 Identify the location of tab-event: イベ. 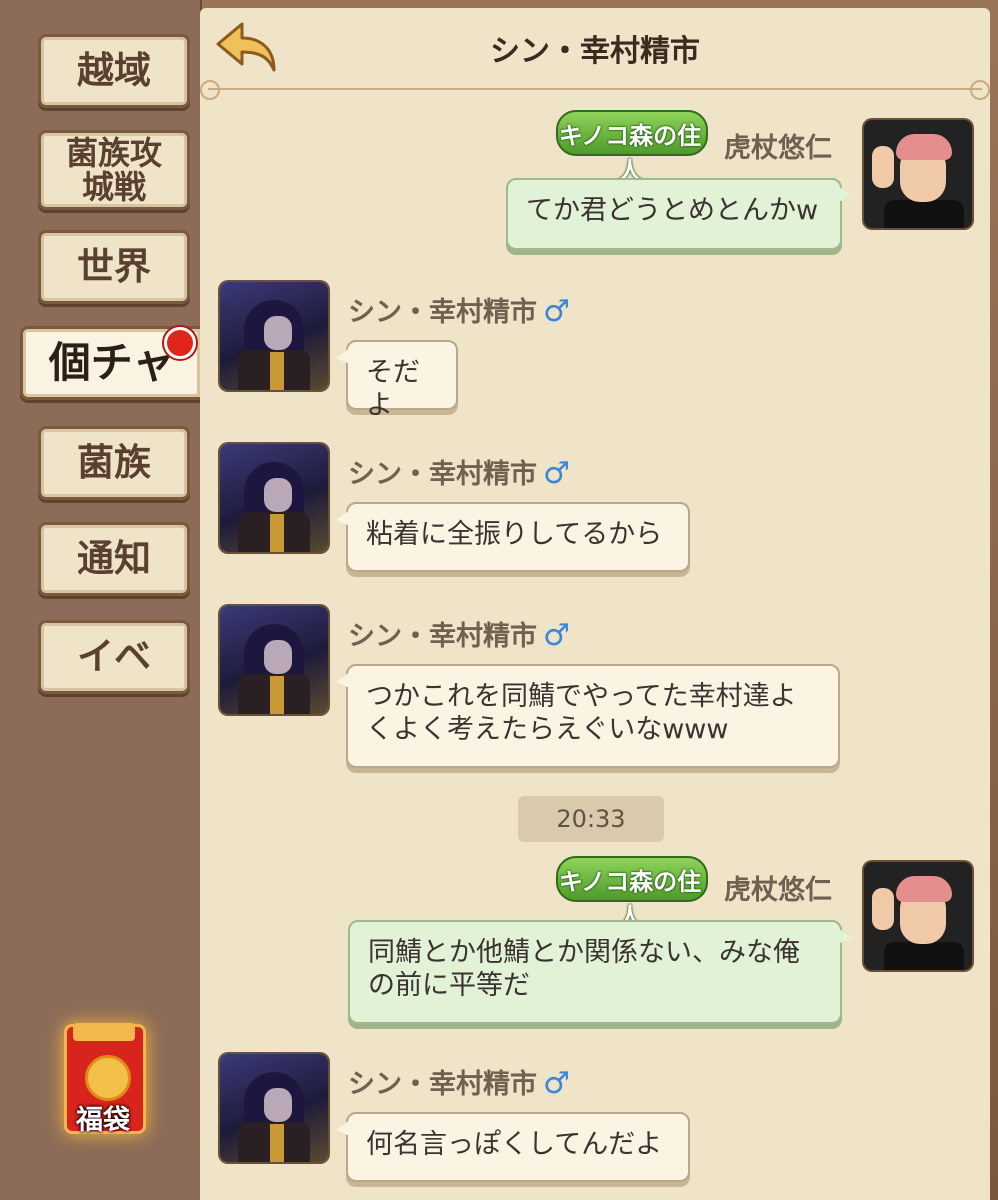
(114, 657).